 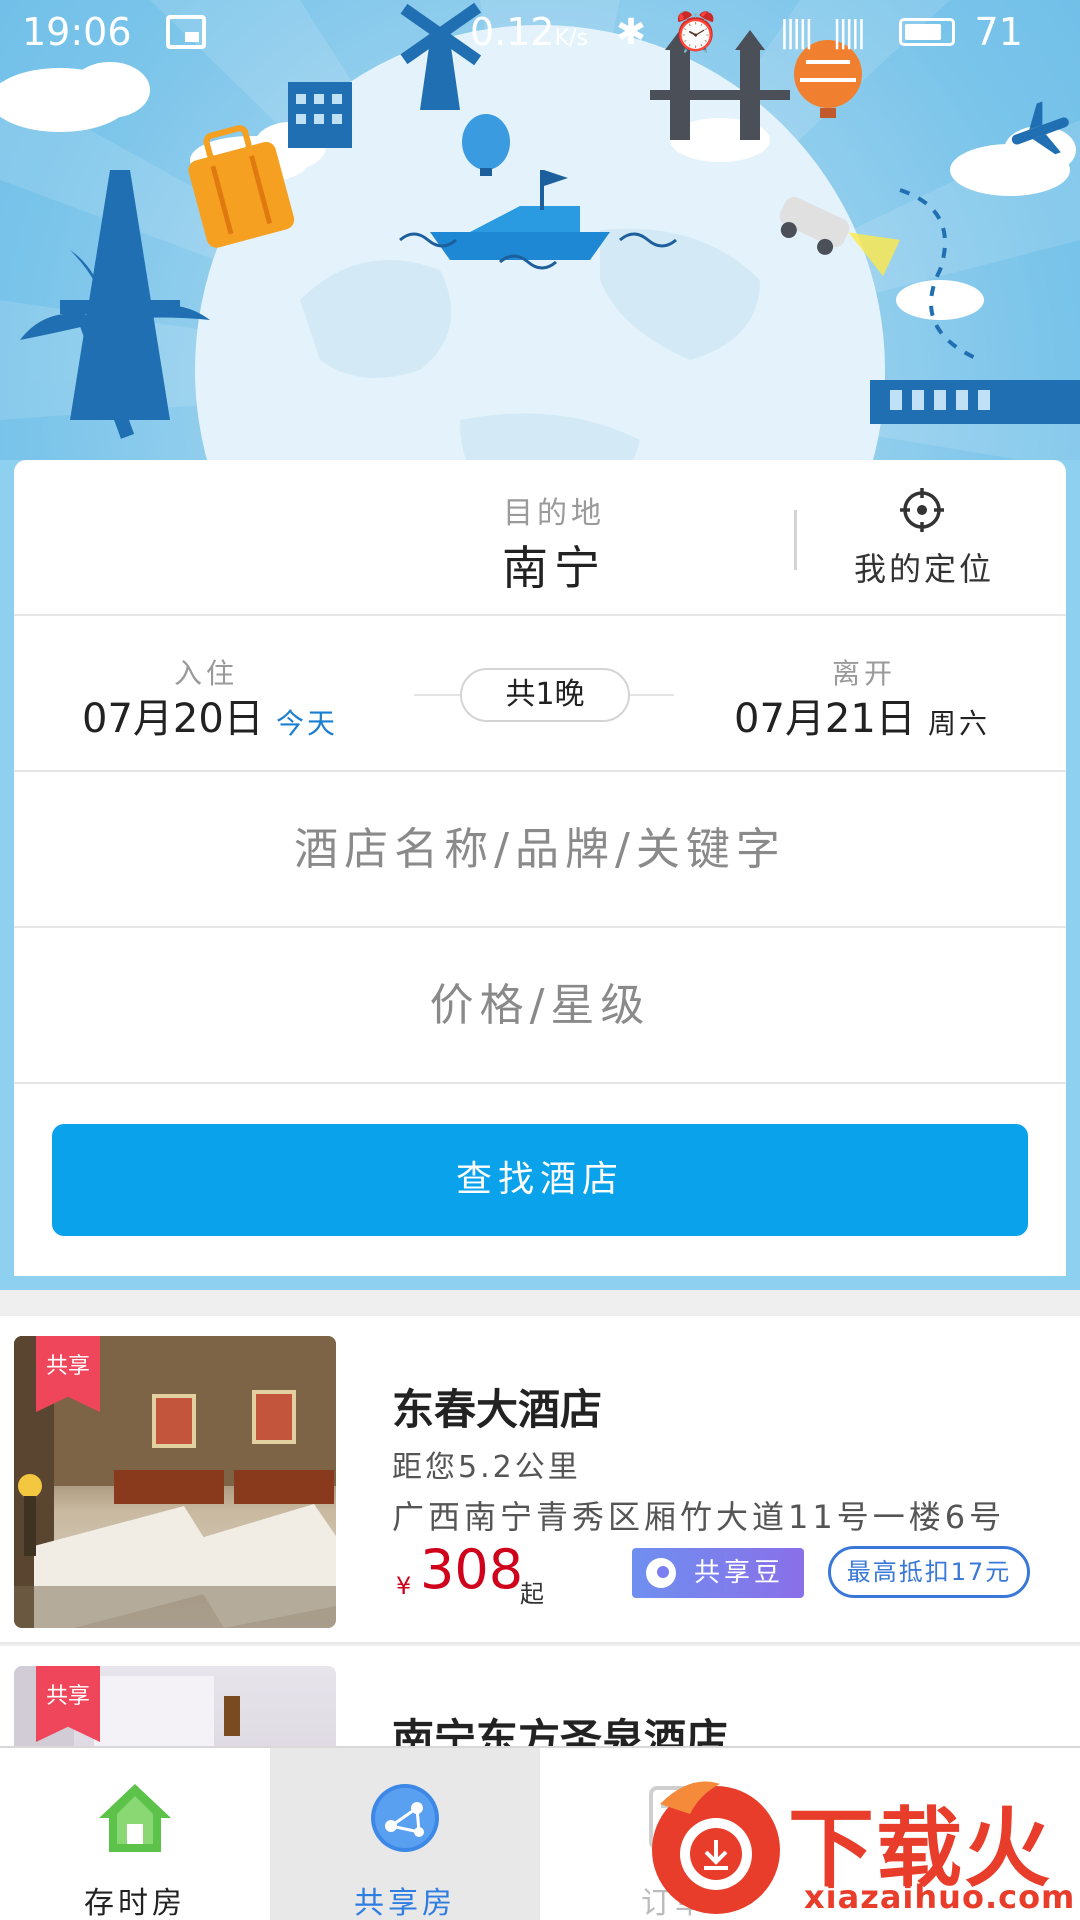 I want to click on status-time: 19:06, so click(x=77, y=32).